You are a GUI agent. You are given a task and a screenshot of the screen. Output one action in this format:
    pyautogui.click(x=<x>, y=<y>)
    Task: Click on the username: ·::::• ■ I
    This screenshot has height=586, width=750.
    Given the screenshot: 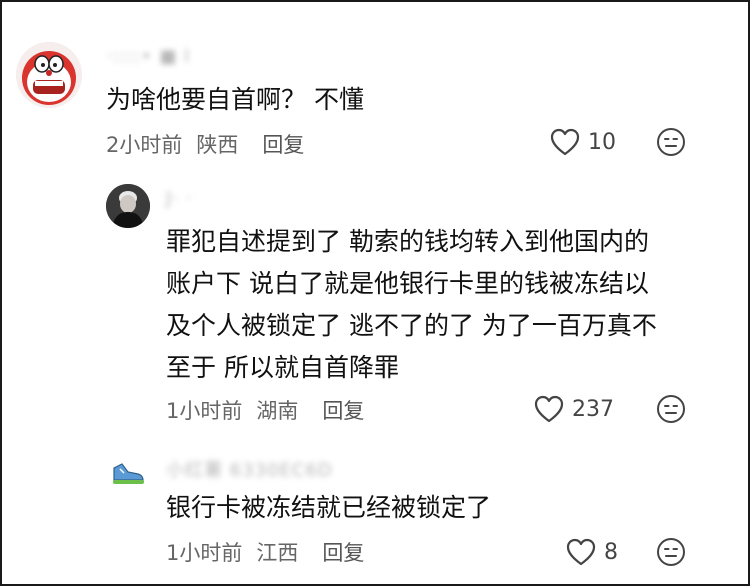 What is the action you would take?
    pyautogui.click(x=148, y=57)
    